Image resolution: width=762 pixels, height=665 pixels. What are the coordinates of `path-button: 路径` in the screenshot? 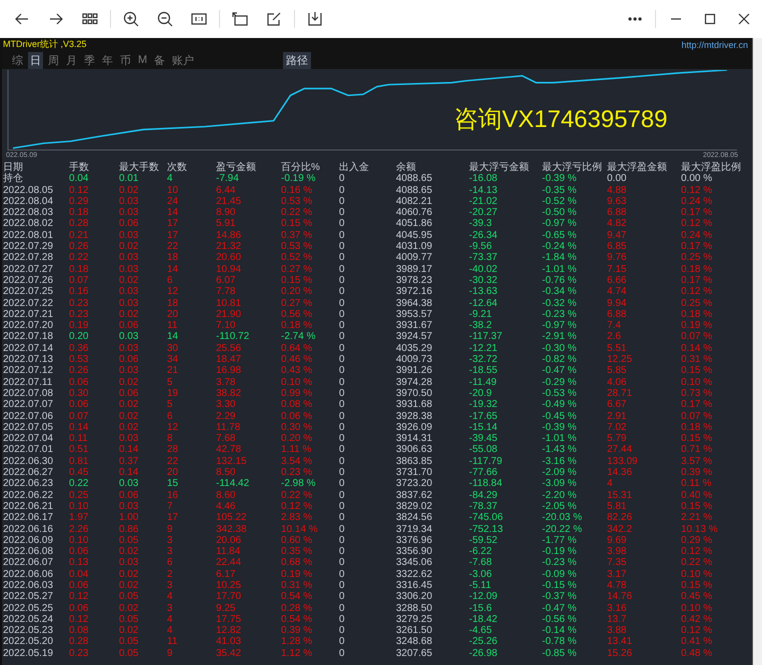 It's located at (297, 60).